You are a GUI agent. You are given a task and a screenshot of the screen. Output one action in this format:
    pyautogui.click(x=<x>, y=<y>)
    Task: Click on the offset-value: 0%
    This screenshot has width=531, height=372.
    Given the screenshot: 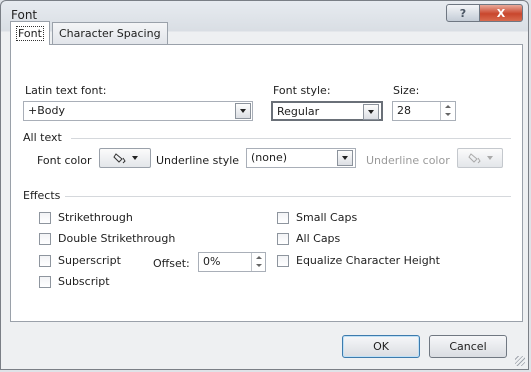 What is the action you would take?
    pyautogui.click(x=212, y=261)
    